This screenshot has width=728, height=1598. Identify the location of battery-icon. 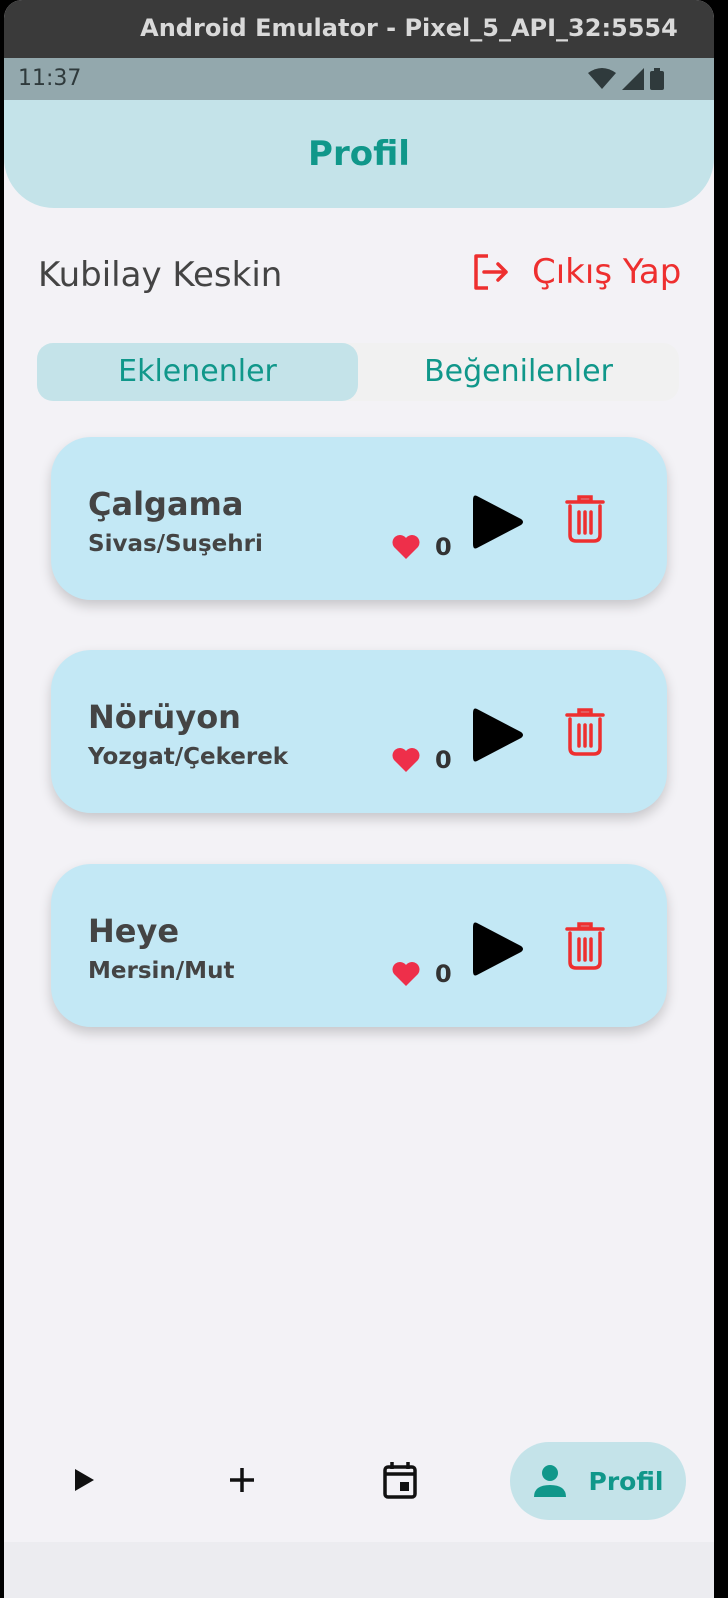
(657, 79).